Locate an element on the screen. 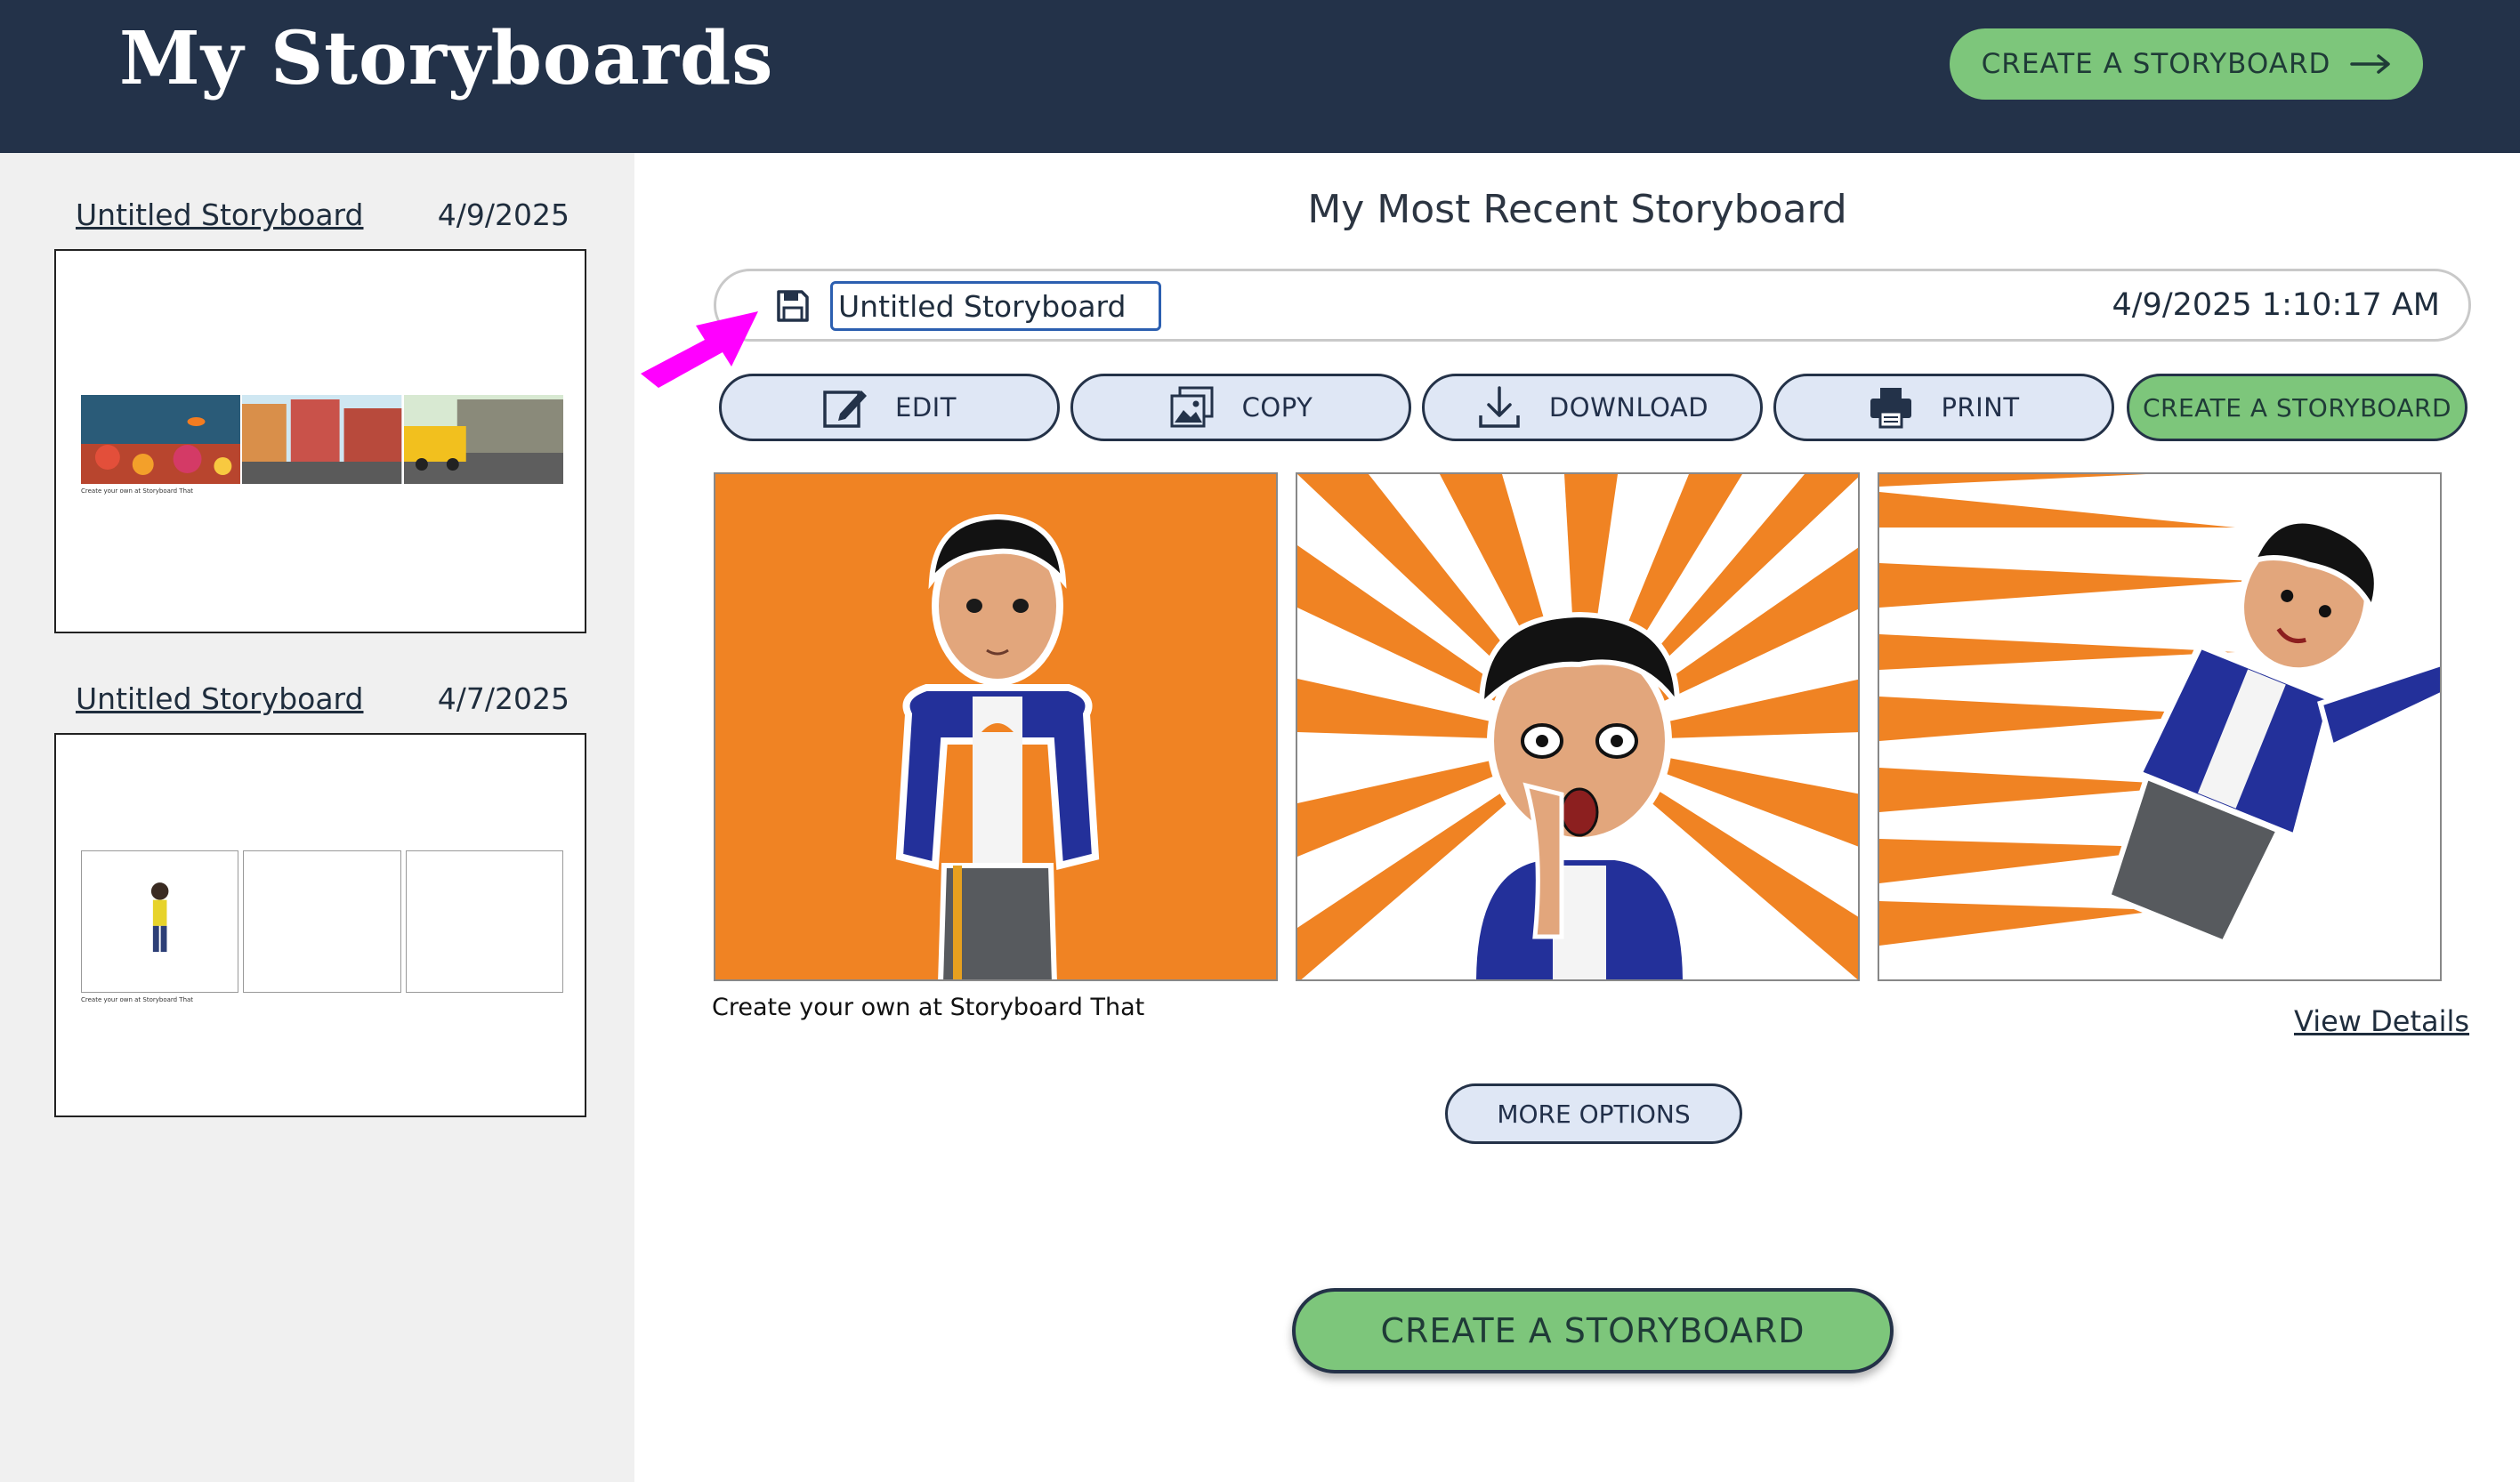 Image resolution: width=2520 pixels, height=1482 pixels. printer-icon is located at coordinates (1891, 408).